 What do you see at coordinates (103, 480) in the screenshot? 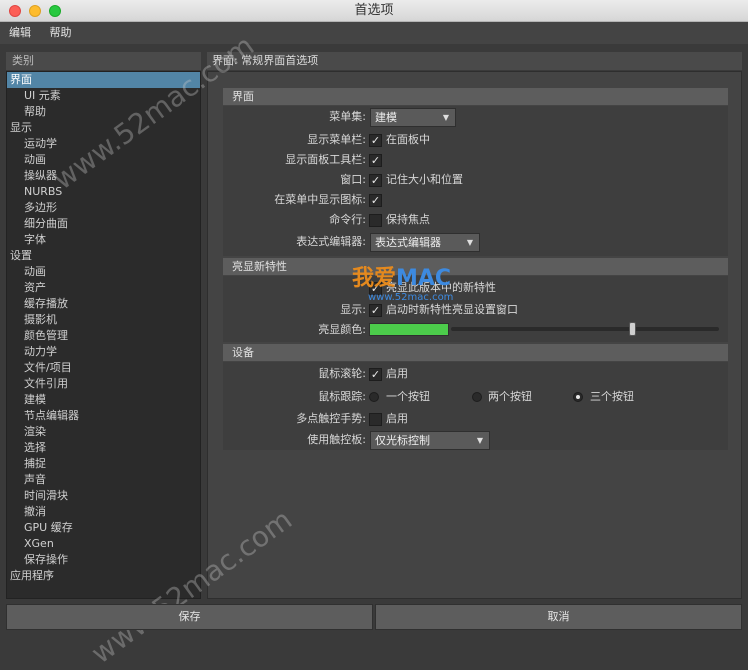
I see `tree-item: 声音` at bounding box center [103, 480].